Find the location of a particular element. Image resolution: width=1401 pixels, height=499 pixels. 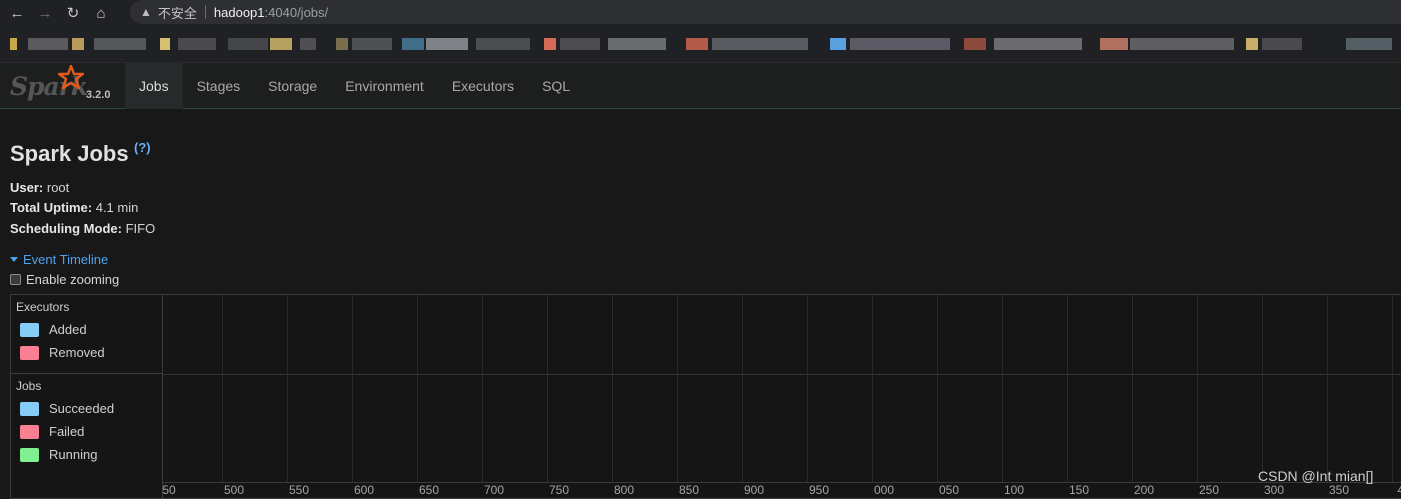

caret-down-icon is located at coordinates (14, 259).